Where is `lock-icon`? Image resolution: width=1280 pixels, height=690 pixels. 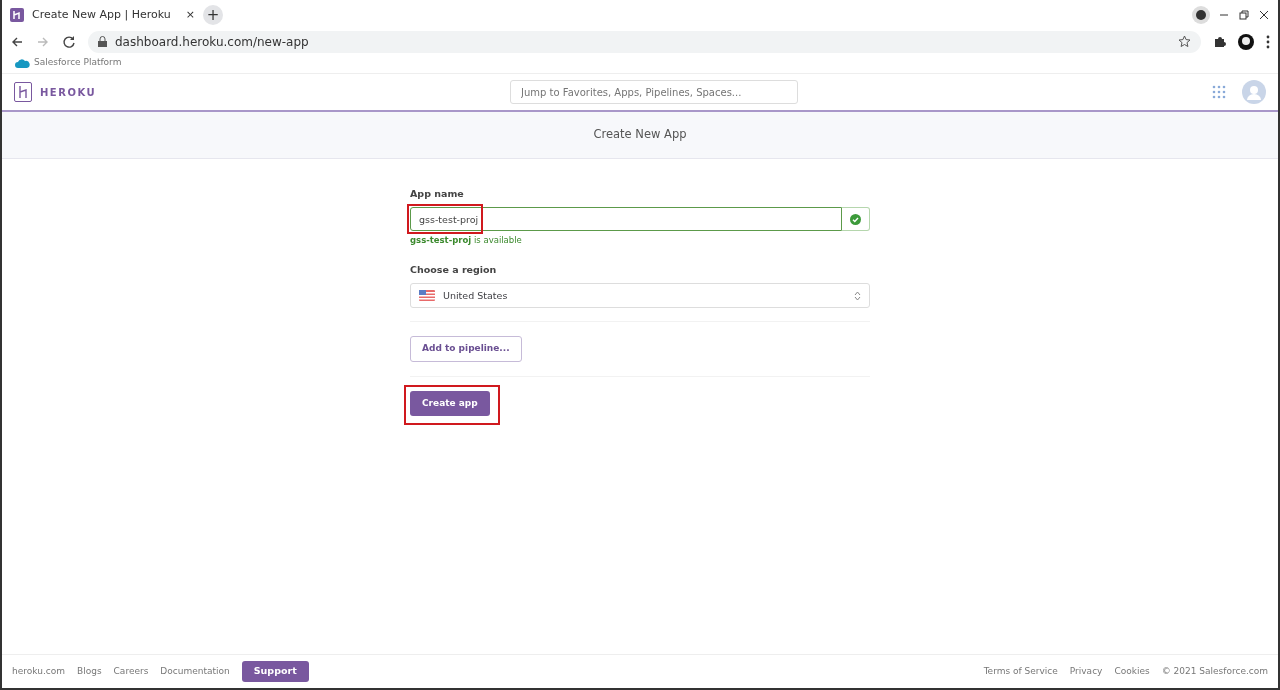
lock-icon is located at coordinates (102, 41).